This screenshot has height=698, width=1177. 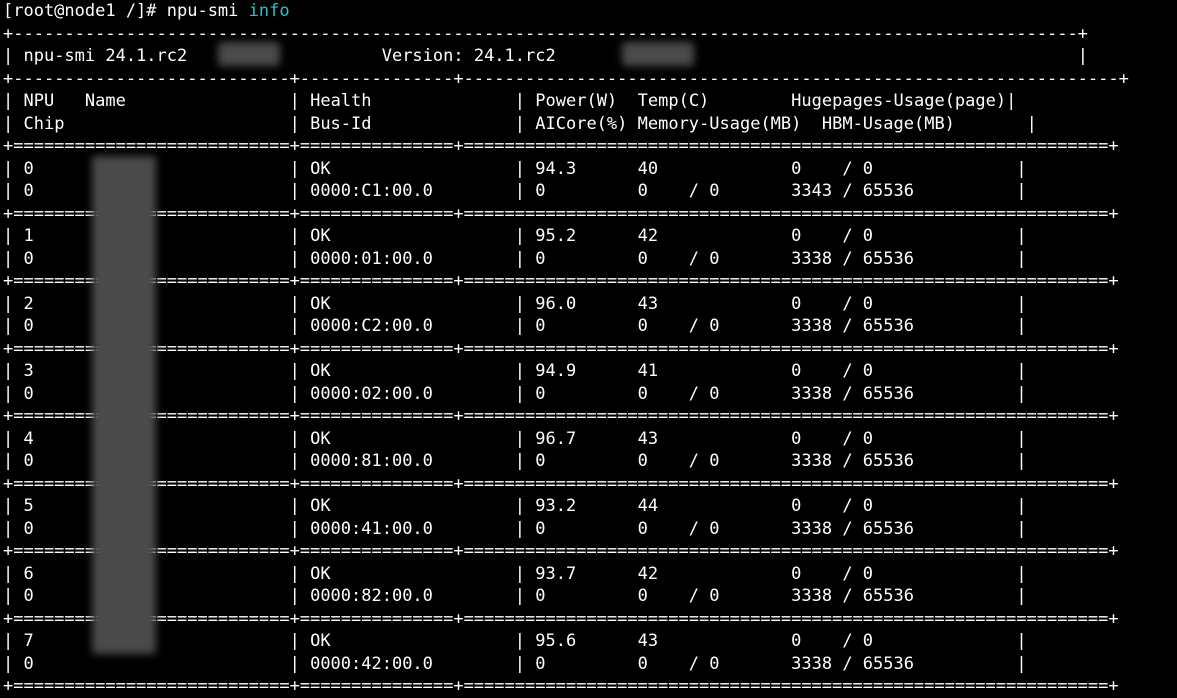 What do you see at coordinates (586, 371) in the screenshot?
I see `power-value: 94.9` at bounding box center [586, 371].